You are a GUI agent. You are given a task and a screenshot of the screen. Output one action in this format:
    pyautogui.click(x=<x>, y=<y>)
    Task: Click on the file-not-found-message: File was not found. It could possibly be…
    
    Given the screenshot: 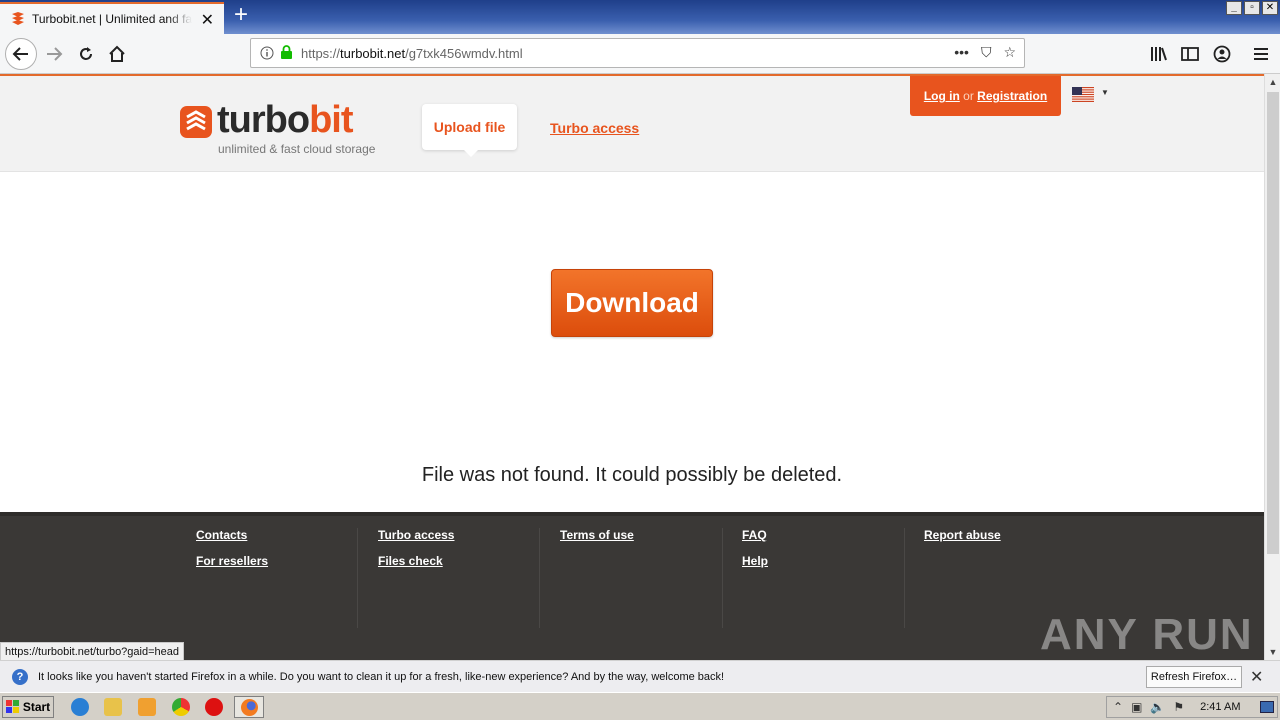 What is the action you would take?
    pyautogui.click(x=632, y=475)
    